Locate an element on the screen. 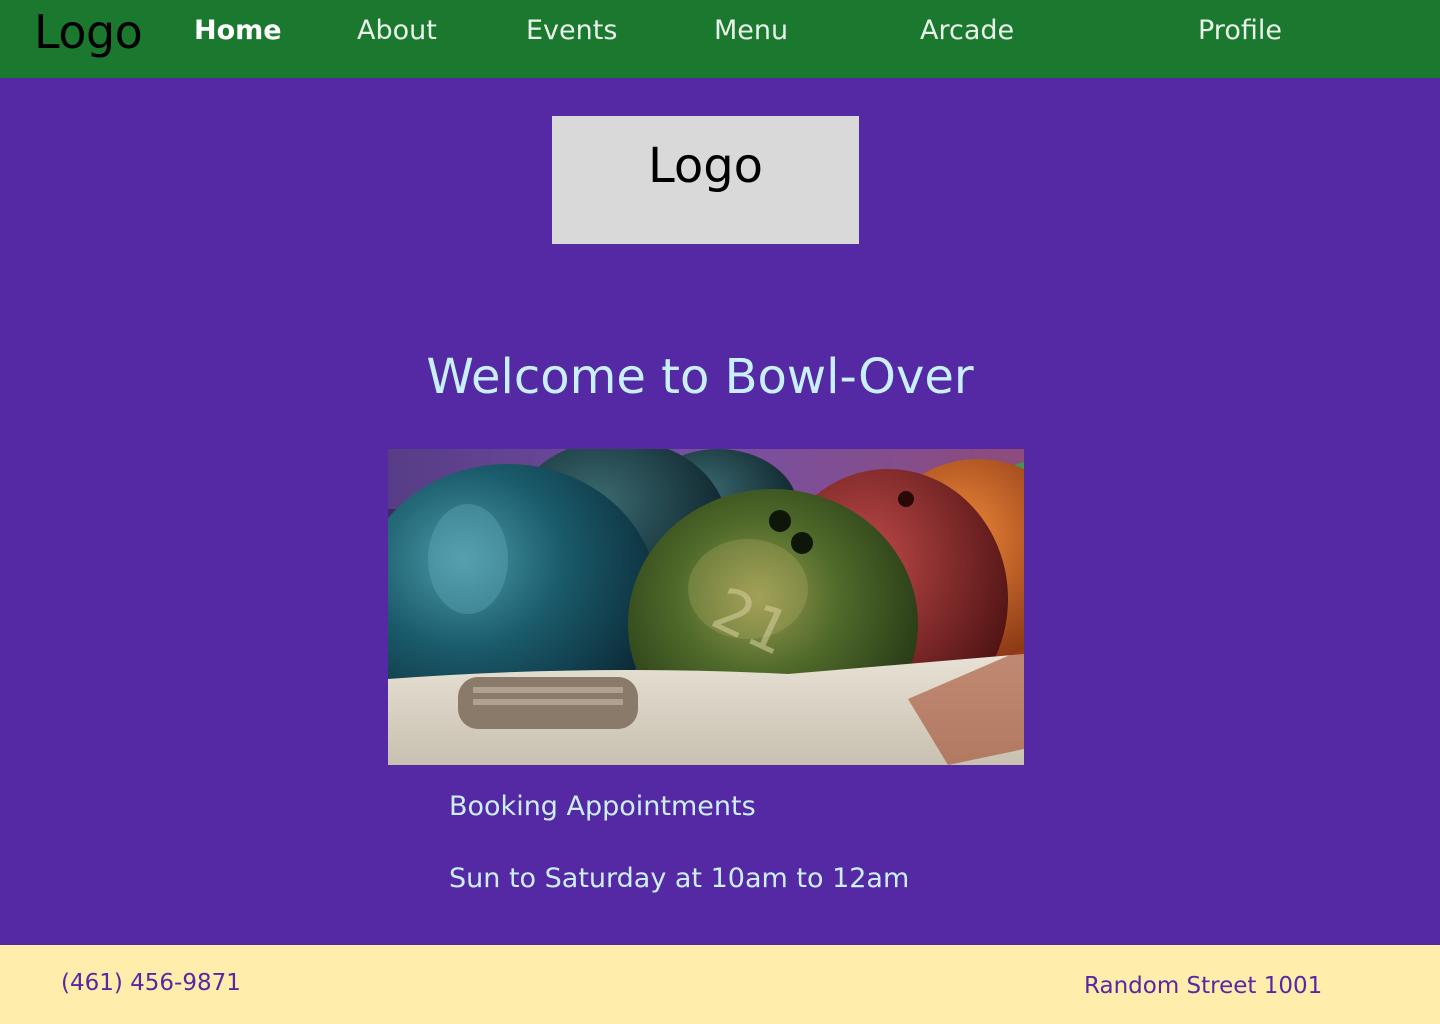 Image resolution: width=1440 pixels, height=1024 pixels. footer-address: Random Street 1001 is located at coordinates (1203, 986).